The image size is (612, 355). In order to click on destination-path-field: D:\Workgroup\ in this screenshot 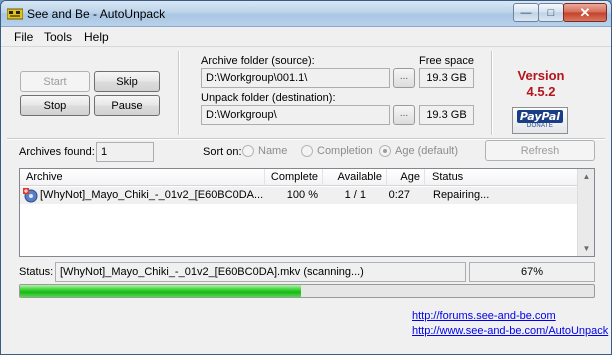, I will do `click(295, 115)`.